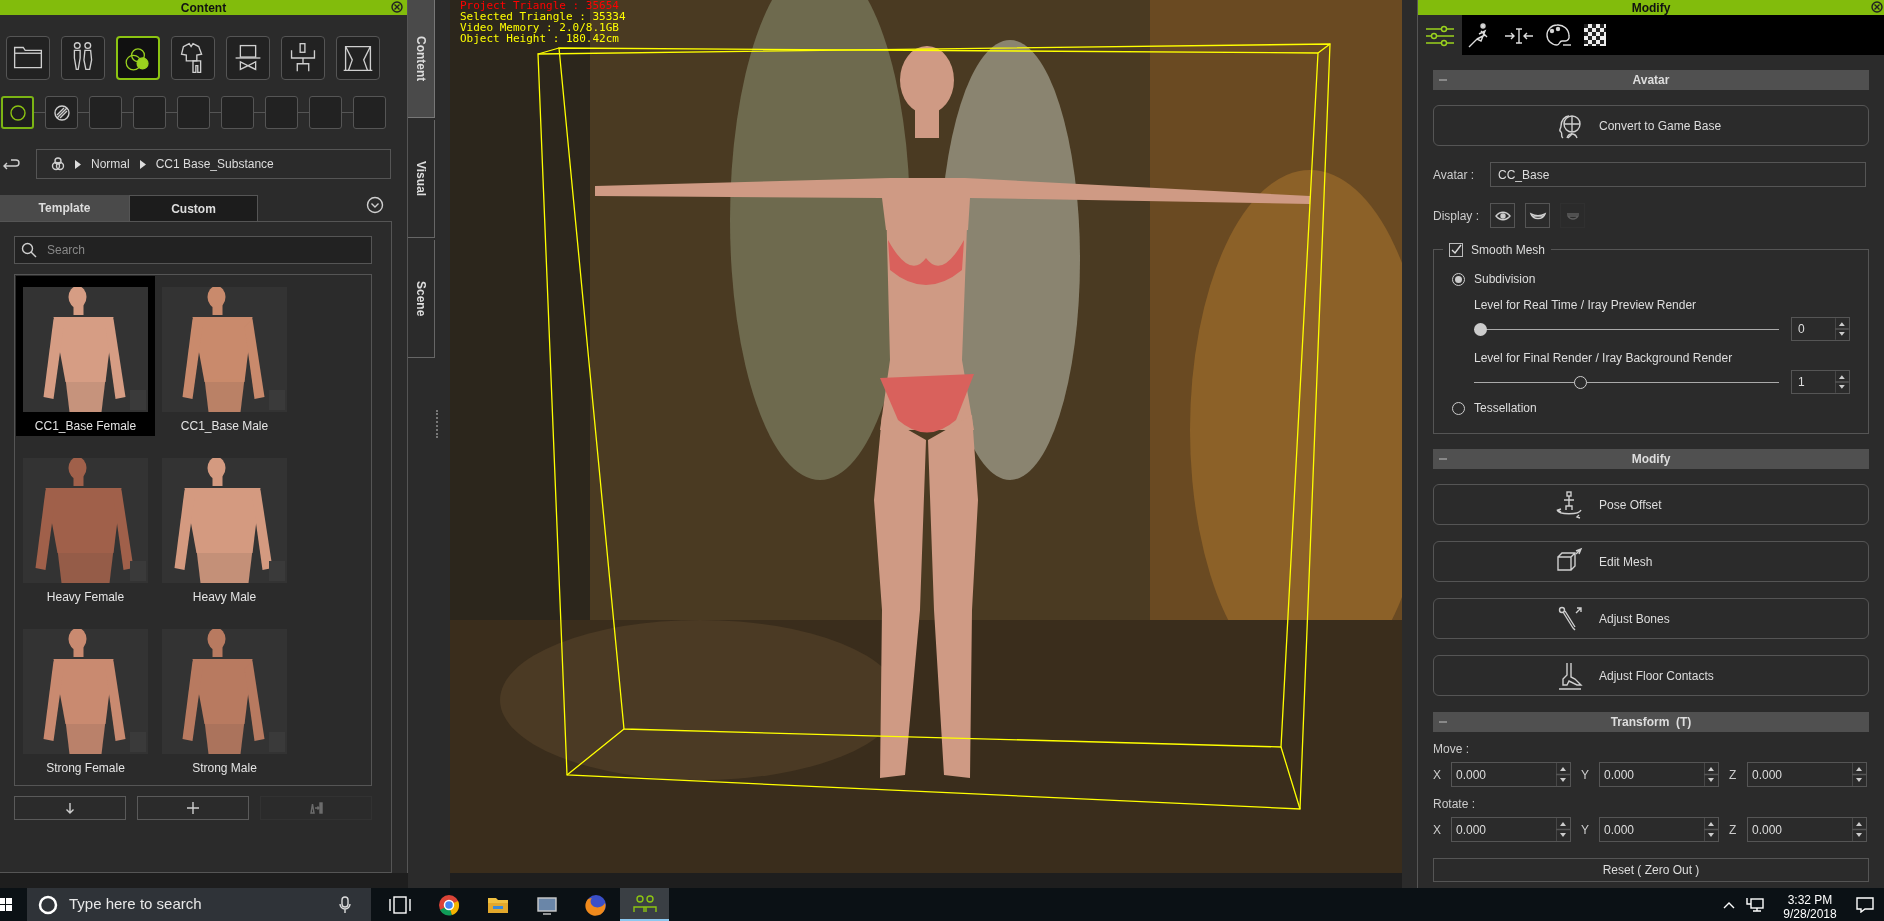 Image resolution: width=1884 pixels, height=921 pixels. I want to click on resize-handle, so click(437, 424).